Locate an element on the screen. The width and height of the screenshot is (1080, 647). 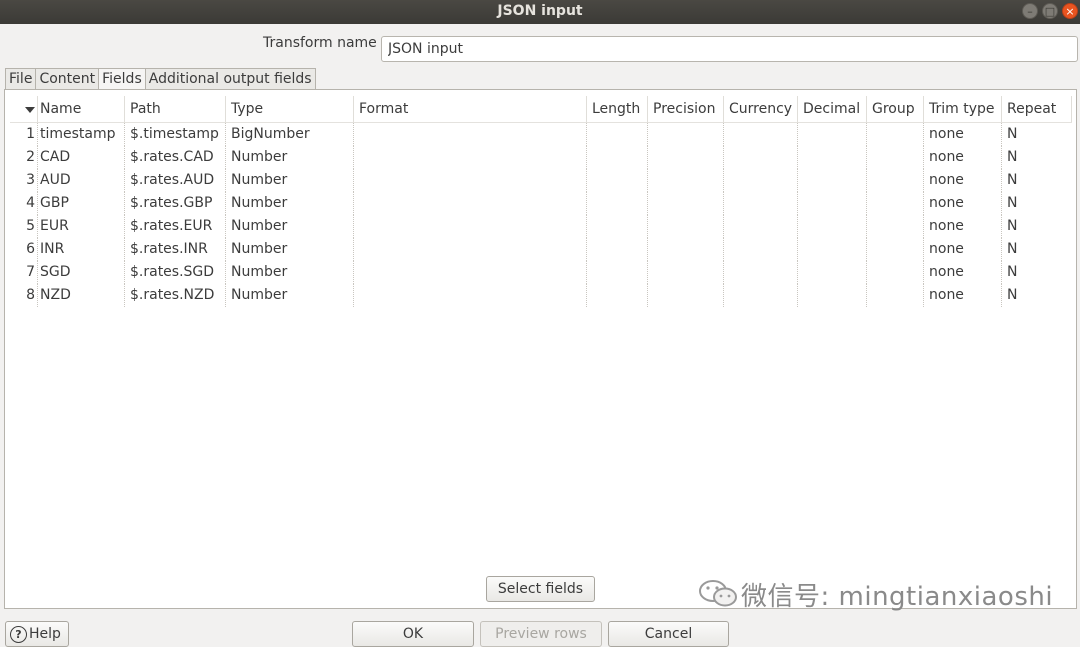
table-row: 8 NZD $.rates.NZD Number none N is located at coordinates (541, 295).